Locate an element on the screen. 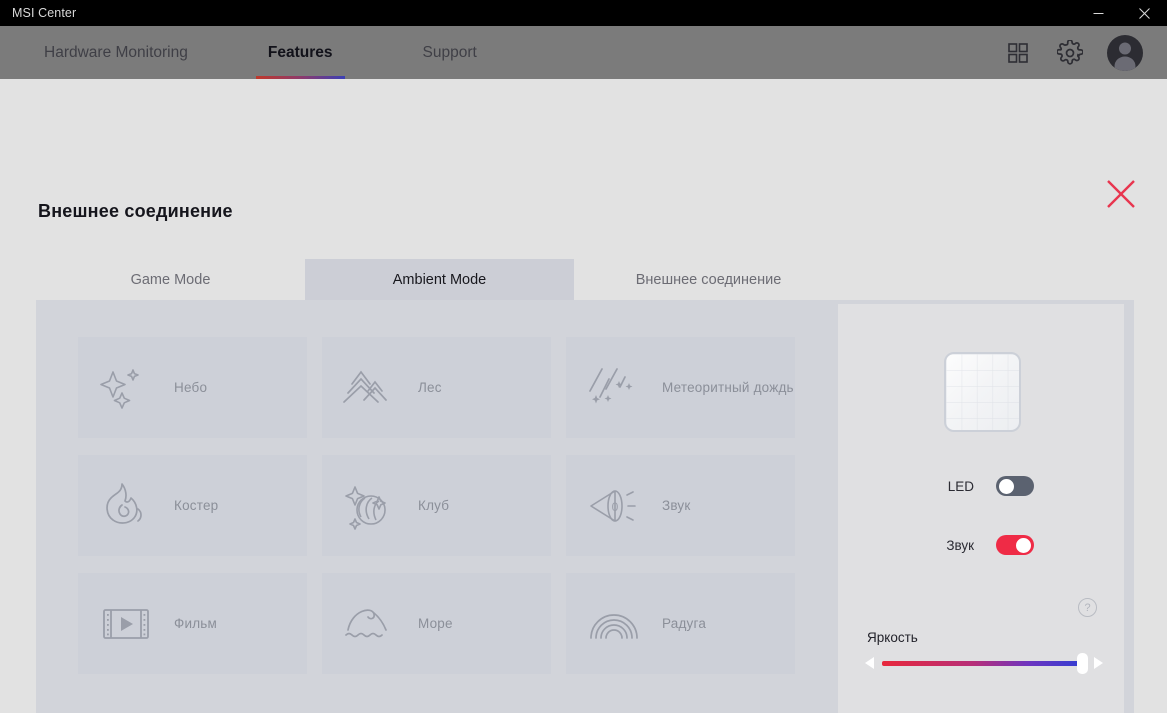 The height and width of the screenshot is (713, 1167). brightness-slider-track is located at coordinates (984, 663).